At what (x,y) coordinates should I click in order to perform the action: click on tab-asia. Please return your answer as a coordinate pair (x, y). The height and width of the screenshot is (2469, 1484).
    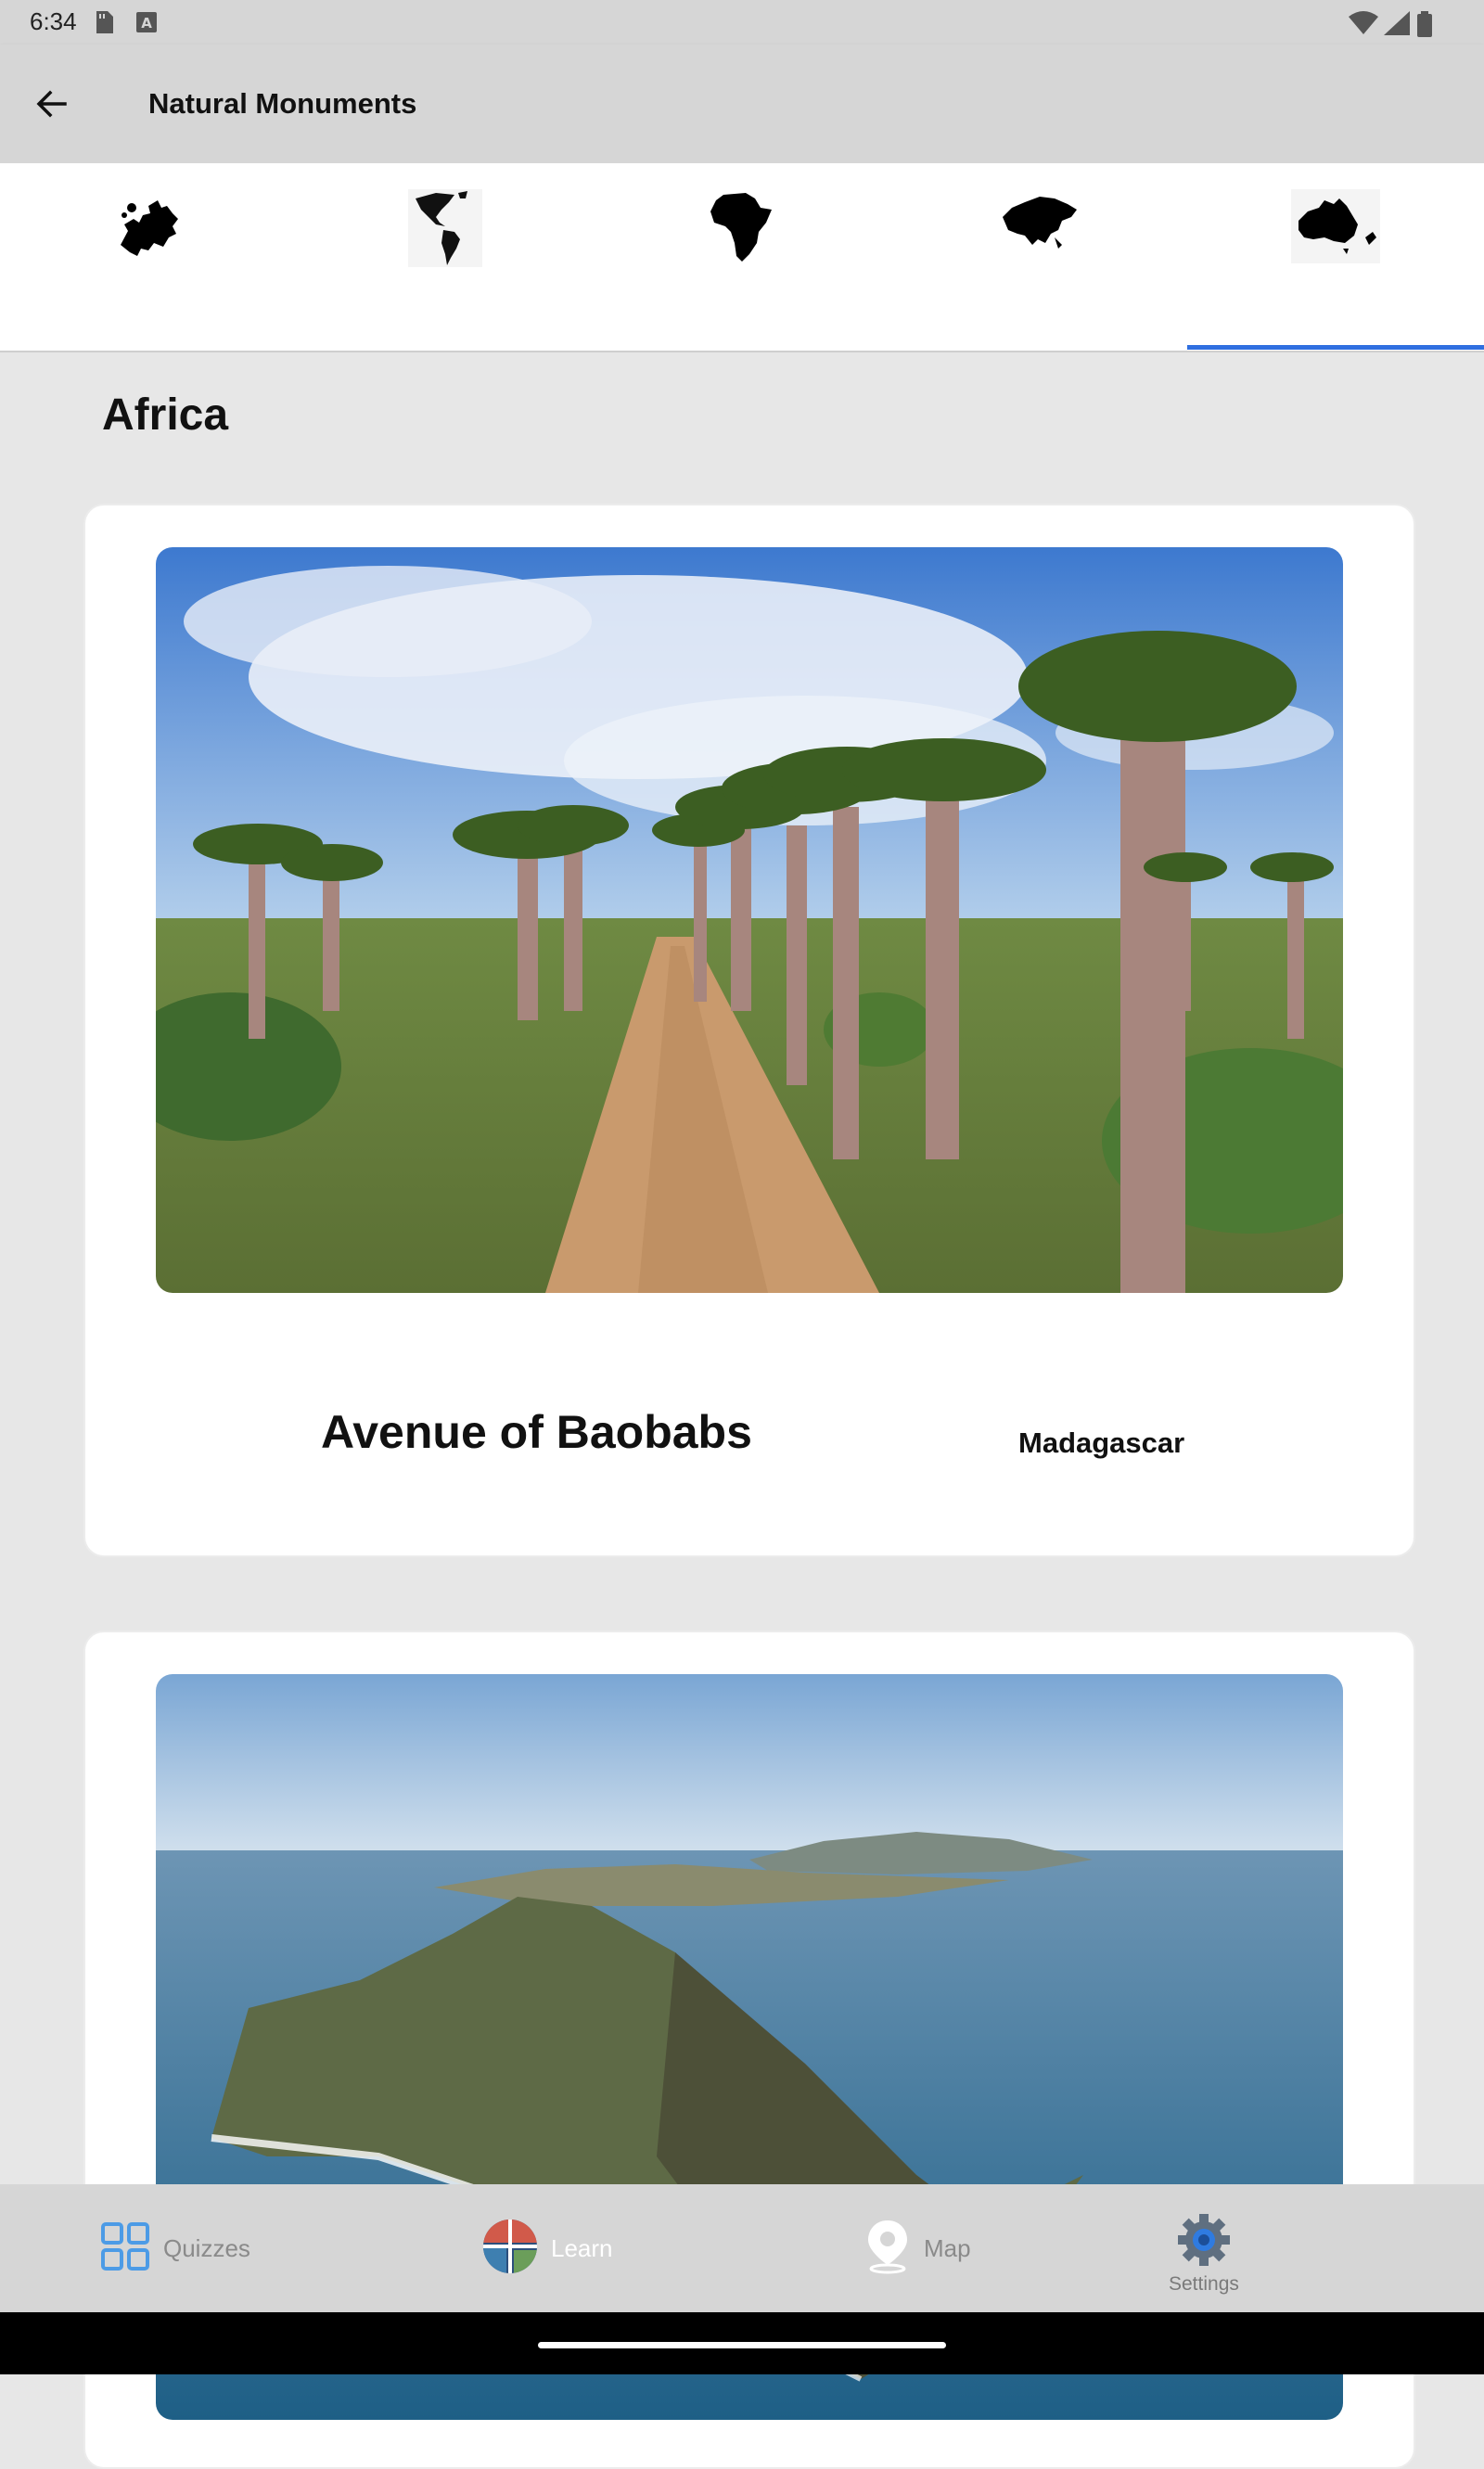
    Looking at the image, I should click on (1038, 257).